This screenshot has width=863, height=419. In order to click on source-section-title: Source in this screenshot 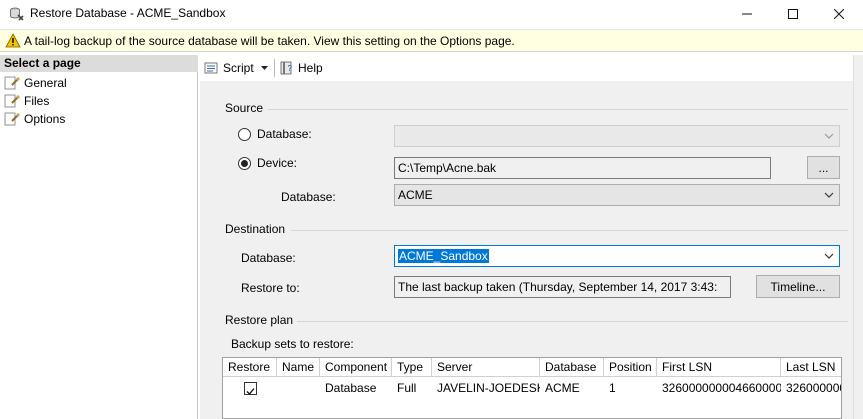, I will do `click(244, 108)`.